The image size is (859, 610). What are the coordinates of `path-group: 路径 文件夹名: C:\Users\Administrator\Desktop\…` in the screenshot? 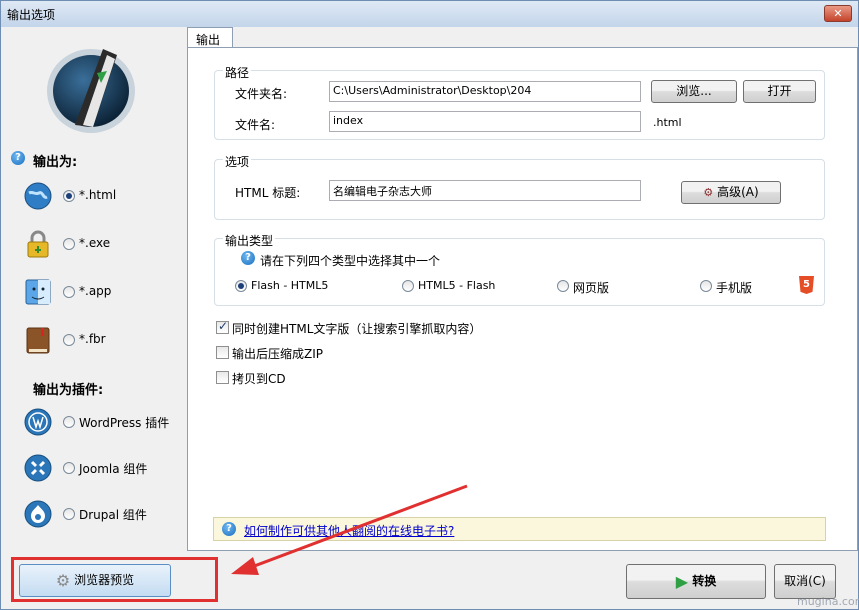 It's located at (519, 102).